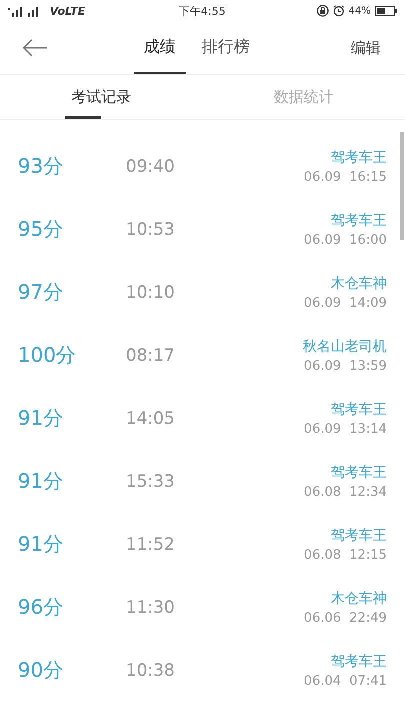  I want to click on lock-icon, so click(322, 11).